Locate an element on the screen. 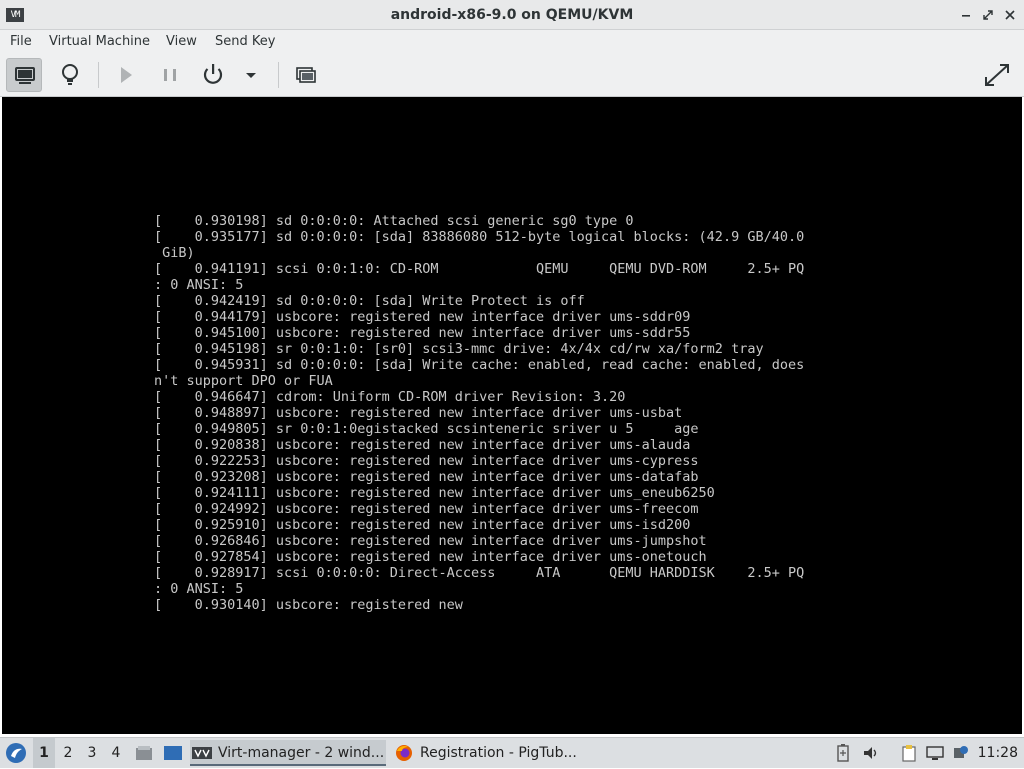 This screenshot has height=769, width=1024. start-menu-icon is located at coordinates (16, 753).